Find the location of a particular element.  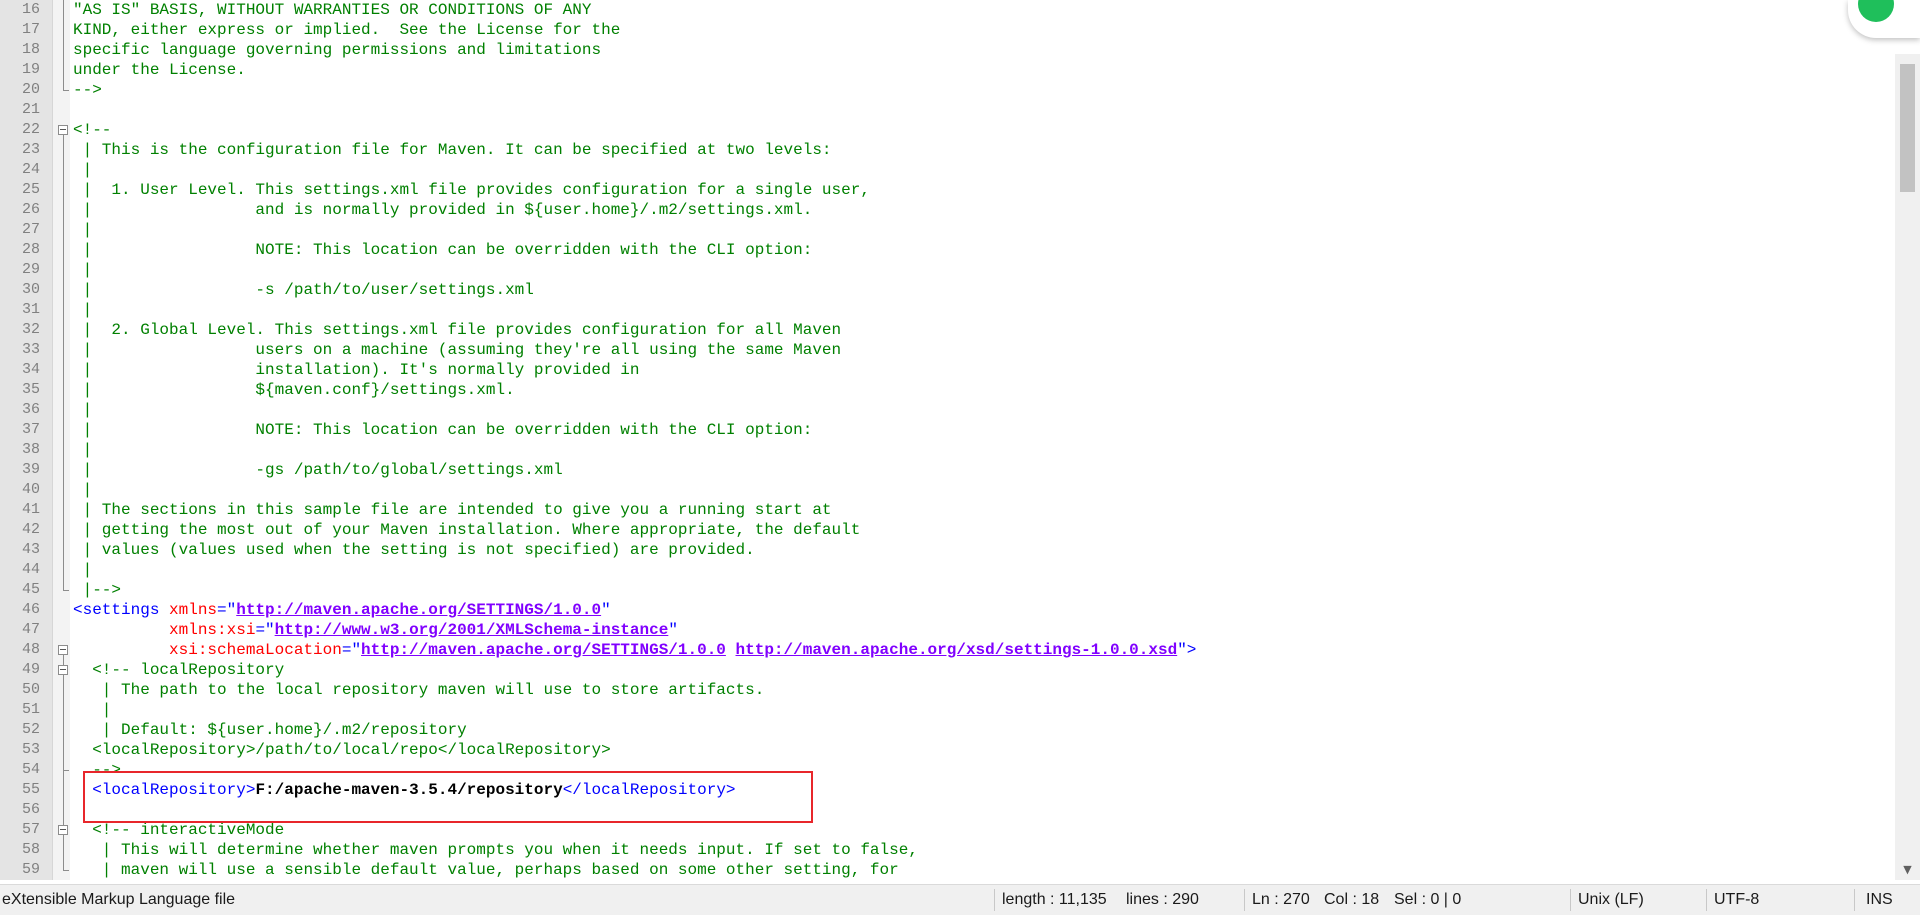

highlight-annotation-box is located at coordinates (448, 797).